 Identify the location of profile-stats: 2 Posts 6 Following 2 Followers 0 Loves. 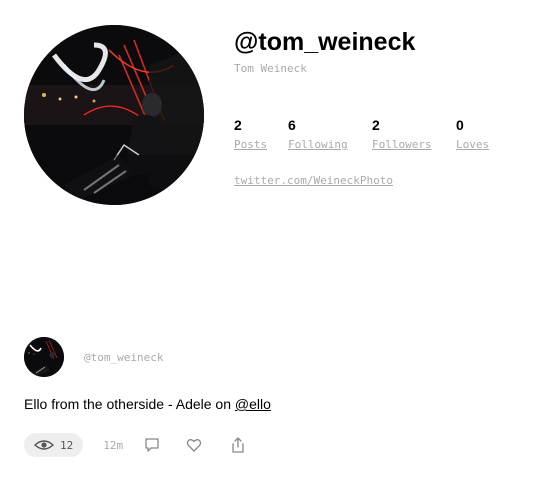
(375, 134).